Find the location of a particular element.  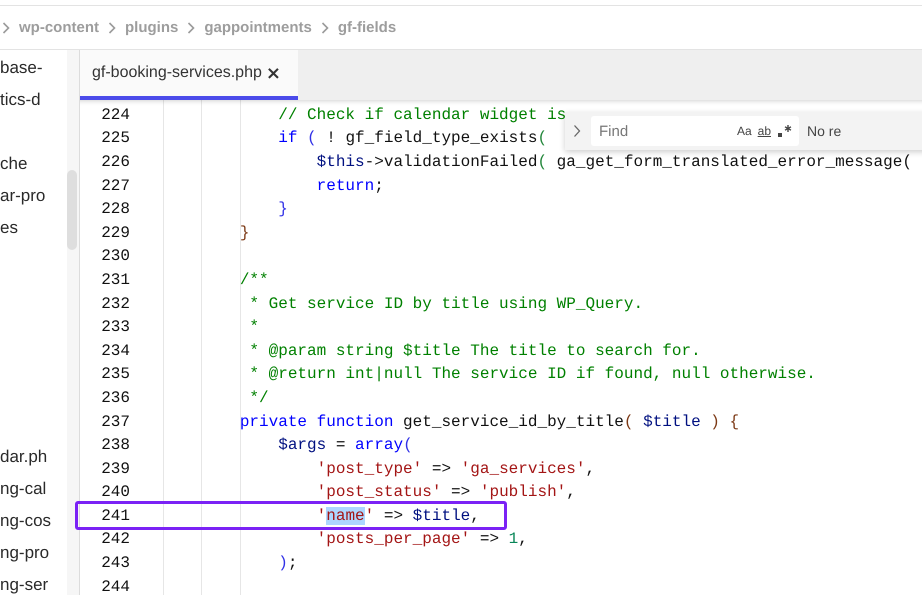

scrollbar-thumb is located at coordinates (72, 210).